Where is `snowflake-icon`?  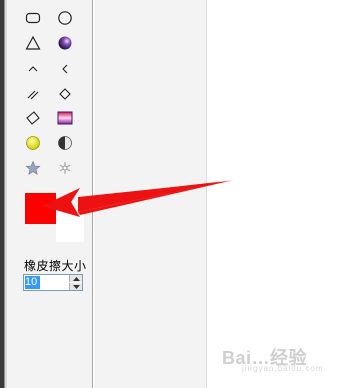
snowflake-icon is located at coordinates (65, 168).